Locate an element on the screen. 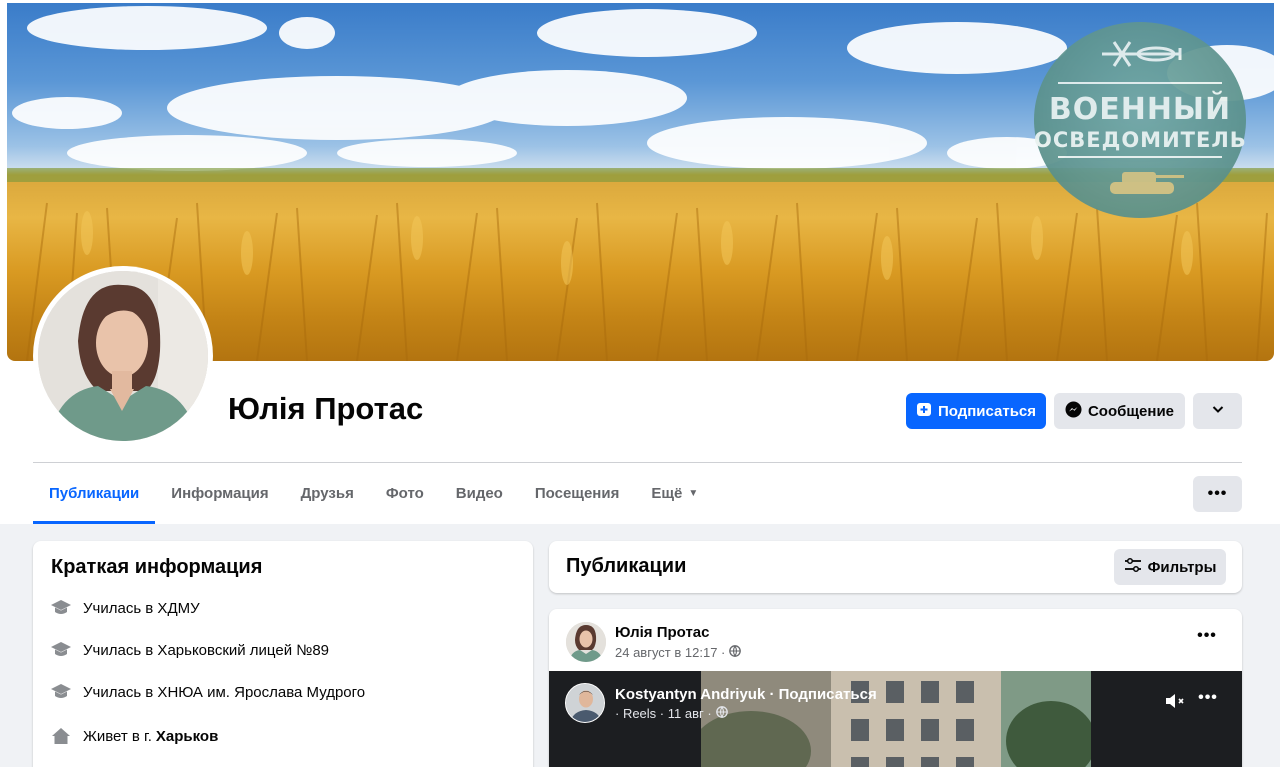  intro-item: Училась в ХДМУ is located at coordinates (124, 608).